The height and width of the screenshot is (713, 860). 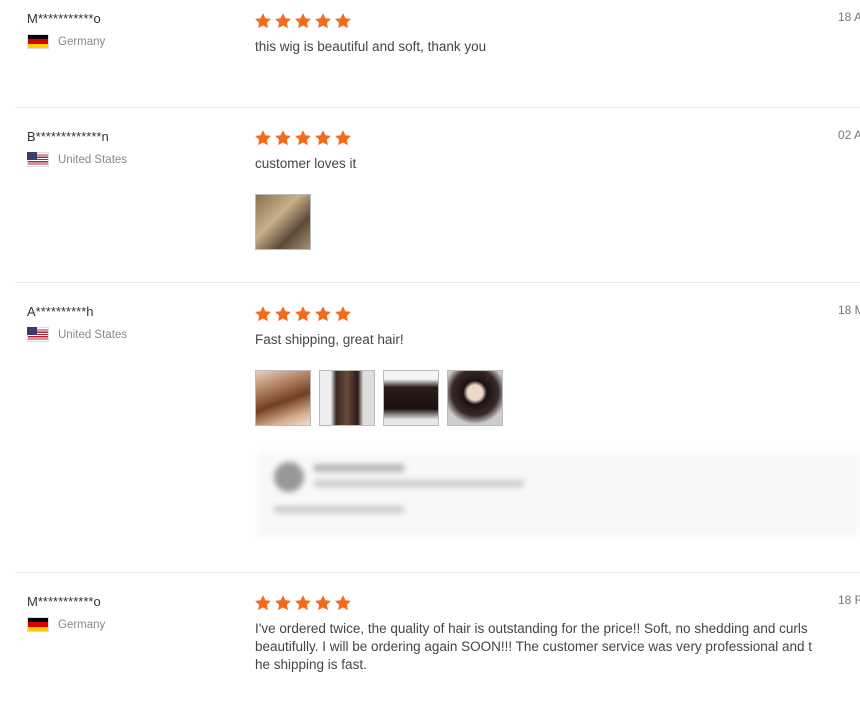 What do you see at coordinates (849, 17) in the screenshot?
I see `review-date: 18 A` at bounding box center [849, 17].